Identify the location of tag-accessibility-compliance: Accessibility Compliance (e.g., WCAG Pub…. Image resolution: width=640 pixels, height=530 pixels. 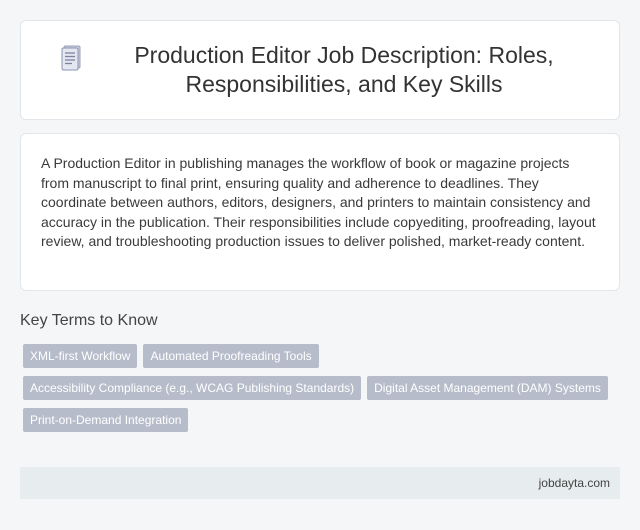
(192, 388).